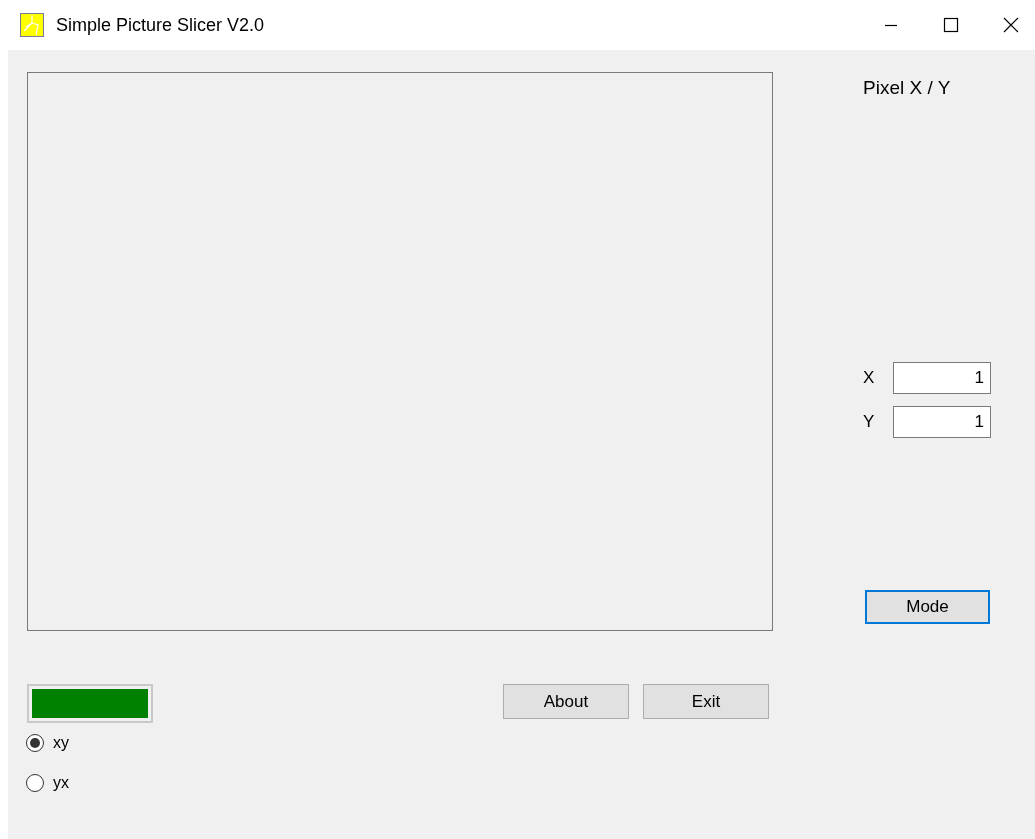 The height and width of the screenshot is (839, 1035). What do you see at coordinates (869, 378) in the screenshot?
I see `field-label: X` at bounding box center [869, 378].